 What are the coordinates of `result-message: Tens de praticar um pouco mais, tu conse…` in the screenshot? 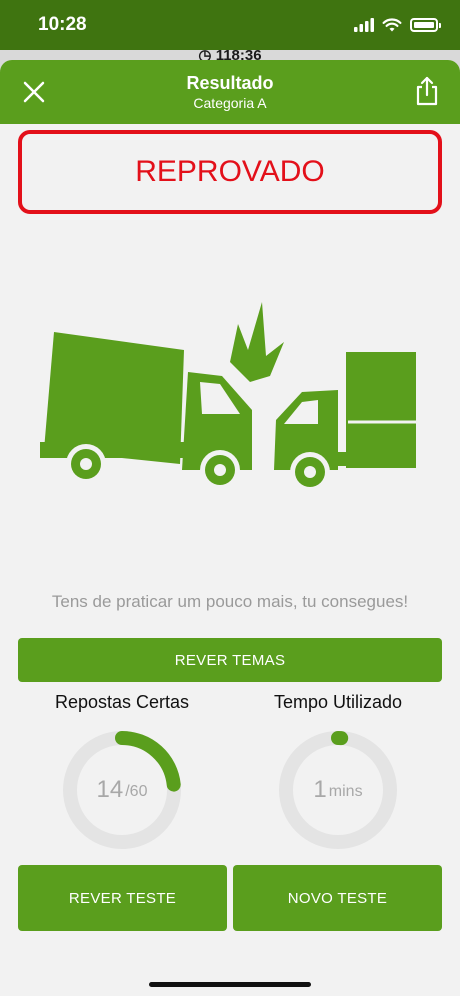 It's located at (230, 601).